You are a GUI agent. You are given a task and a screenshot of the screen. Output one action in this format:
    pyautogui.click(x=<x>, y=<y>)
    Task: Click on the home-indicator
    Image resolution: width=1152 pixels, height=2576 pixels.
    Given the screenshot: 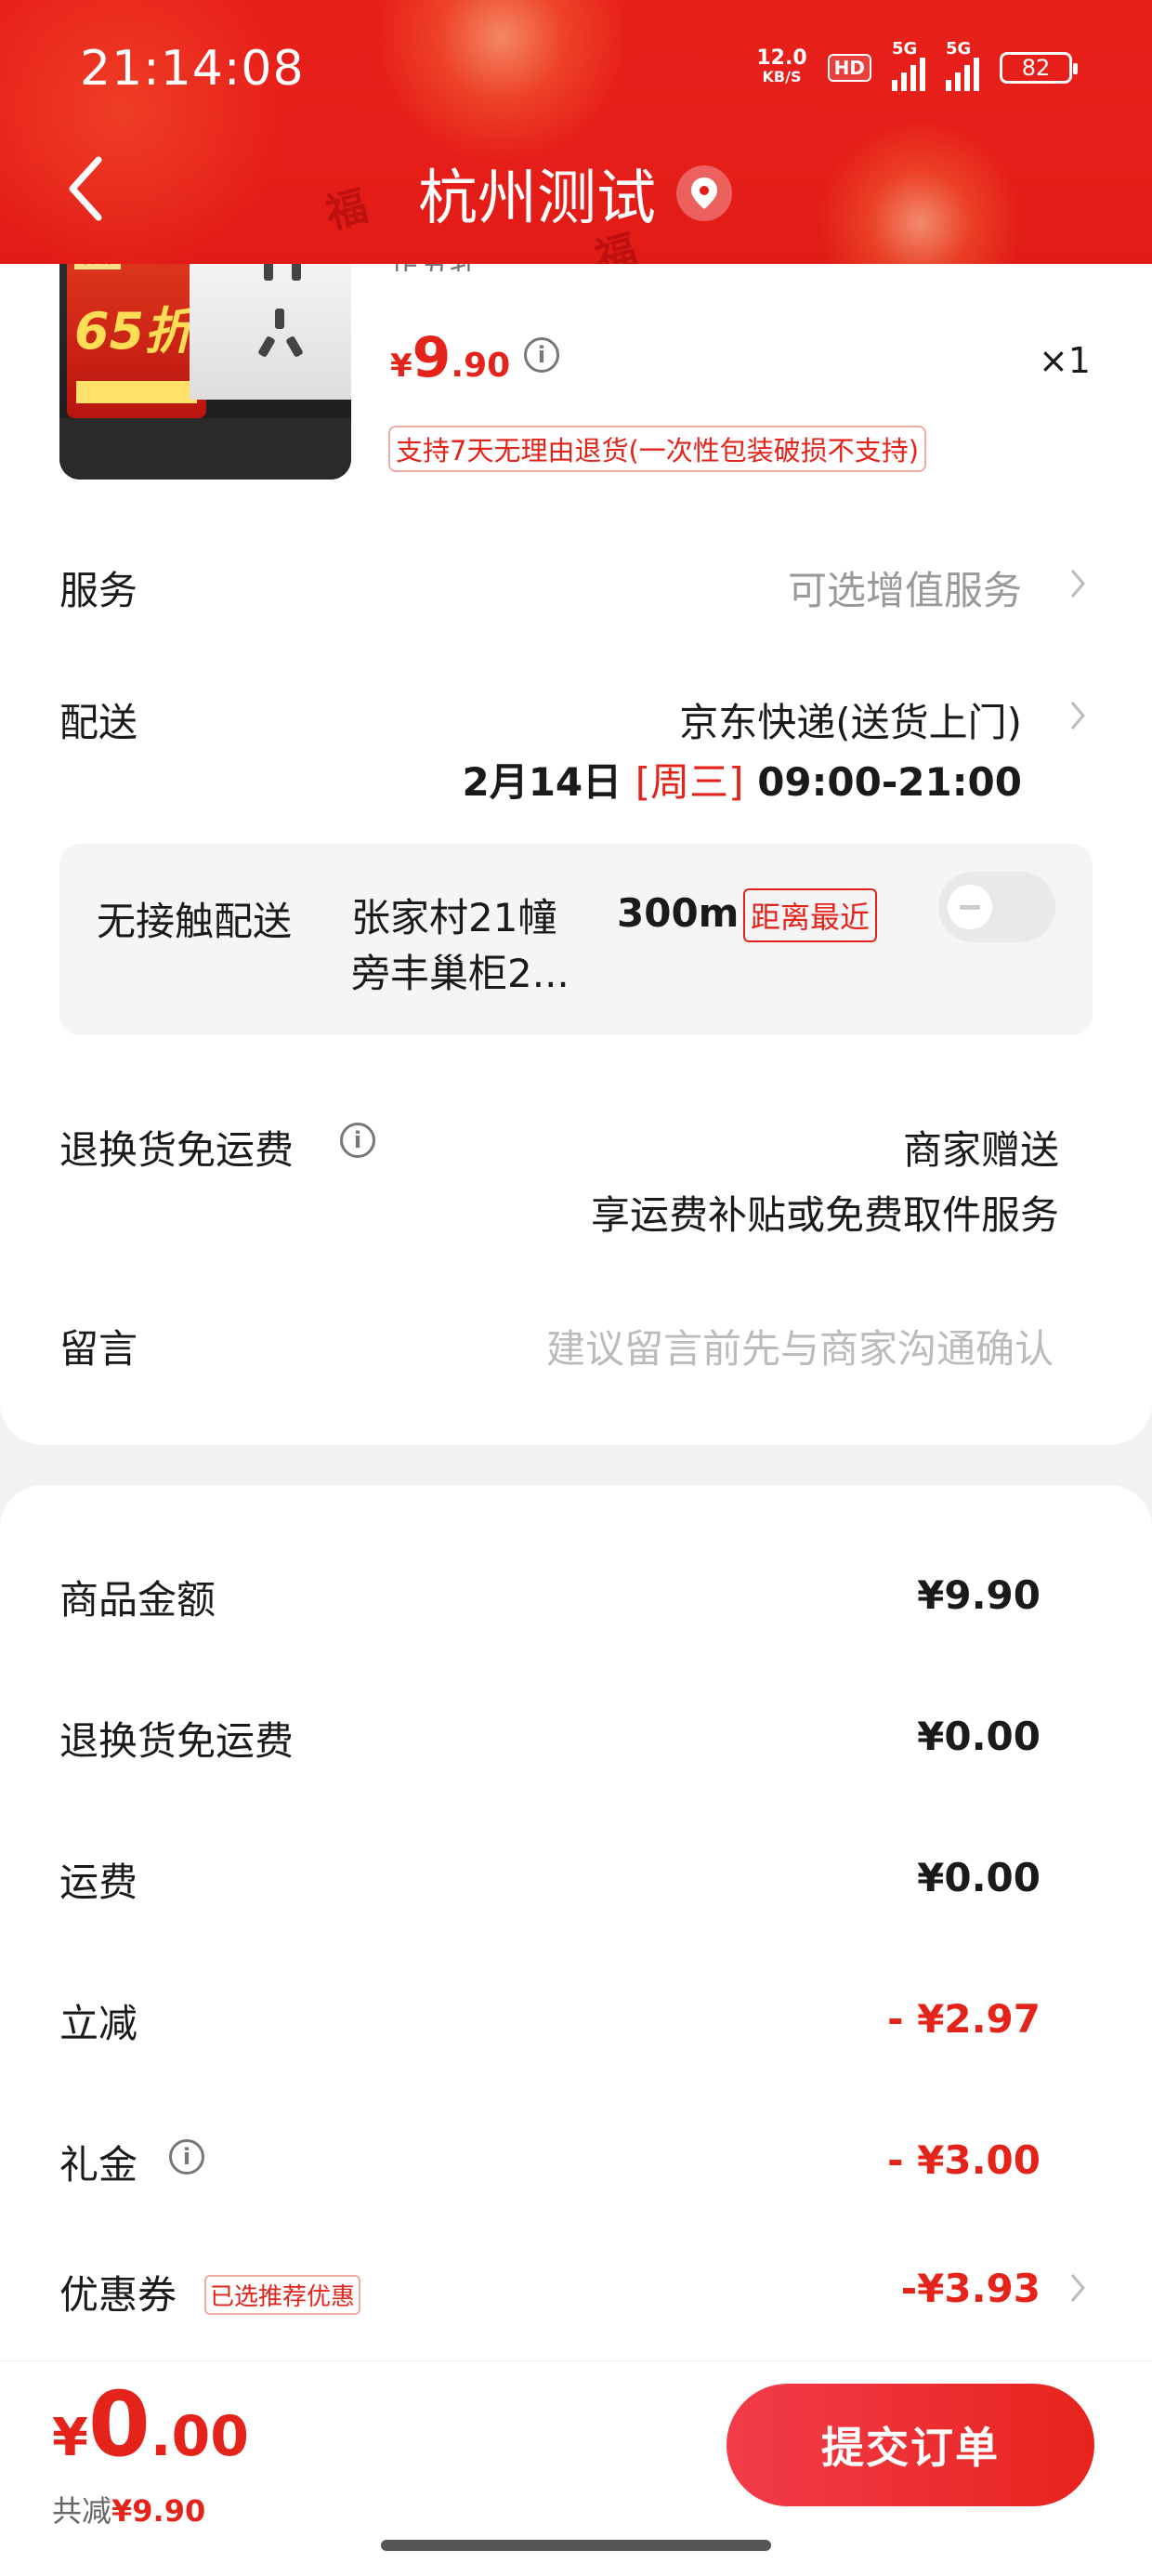 What is the action you would take?
    pyautogui.click(x=576, y=2545)
    